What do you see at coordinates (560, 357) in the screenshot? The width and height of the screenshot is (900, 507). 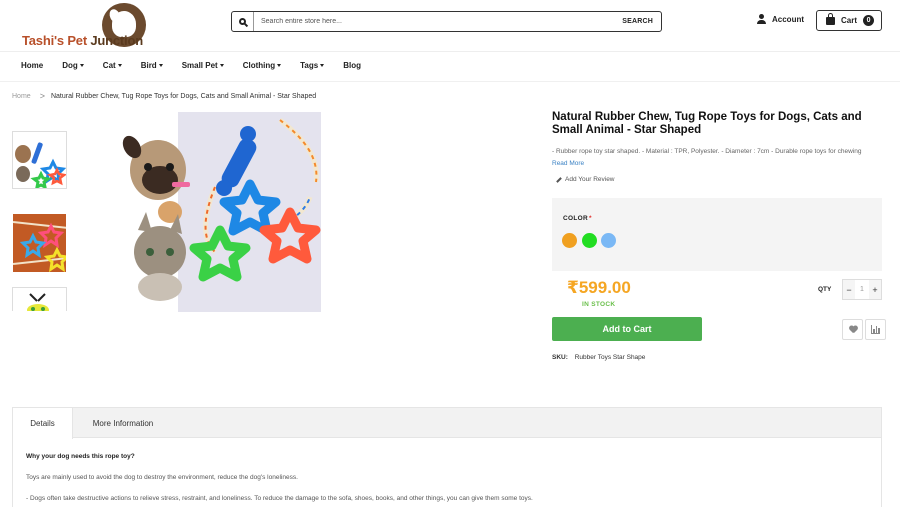 I see `sku-label: SKU:` at bounding box center [560, 357].